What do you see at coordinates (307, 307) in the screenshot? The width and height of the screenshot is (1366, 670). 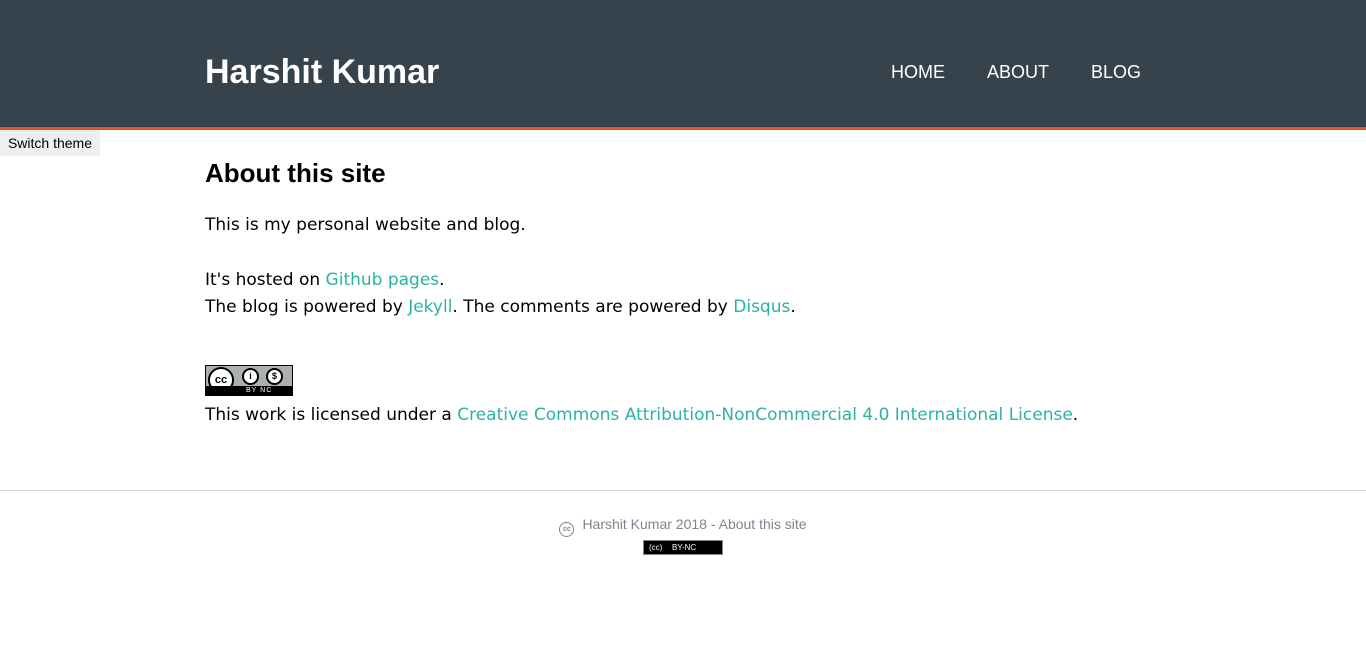 I see `blog-prefix: The blog is powered by` at bounding box center [307, 307].